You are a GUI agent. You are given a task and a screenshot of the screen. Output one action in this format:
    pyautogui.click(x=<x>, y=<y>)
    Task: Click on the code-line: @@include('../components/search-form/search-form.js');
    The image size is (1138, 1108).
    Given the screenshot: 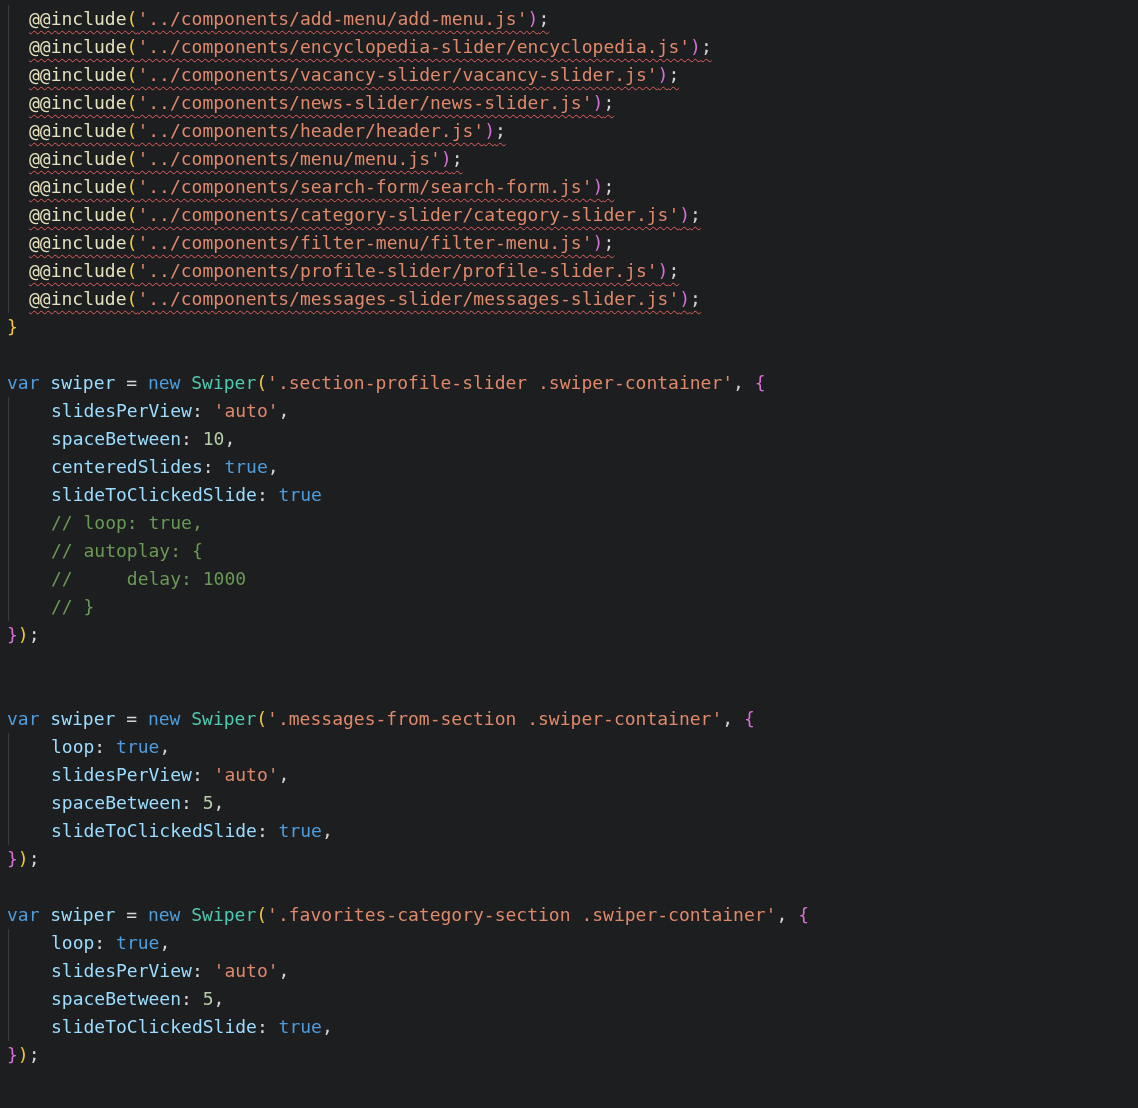 What is the action you would take?
    pyautogui.click(x=322, y=187)
    